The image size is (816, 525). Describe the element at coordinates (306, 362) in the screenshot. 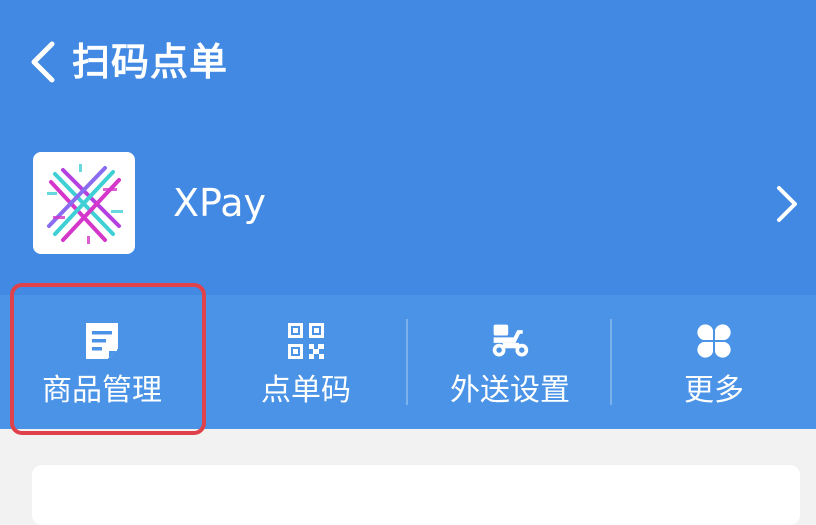

I see `toolbar-item-order-code: 点单码` at that location.